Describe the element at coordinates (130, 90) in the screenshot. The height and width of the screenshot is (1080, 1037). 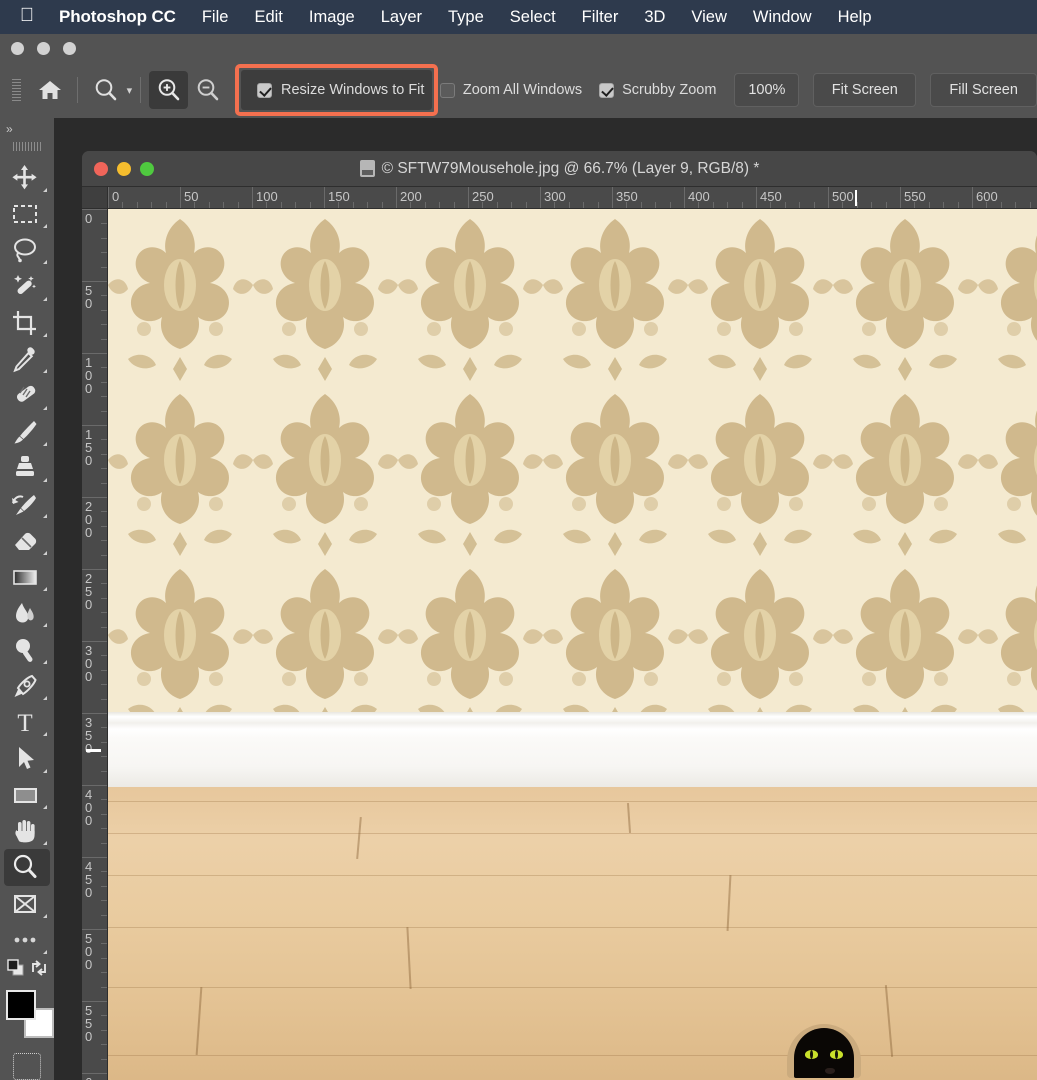
I see `chevron-down-icon: ▾` at that location.